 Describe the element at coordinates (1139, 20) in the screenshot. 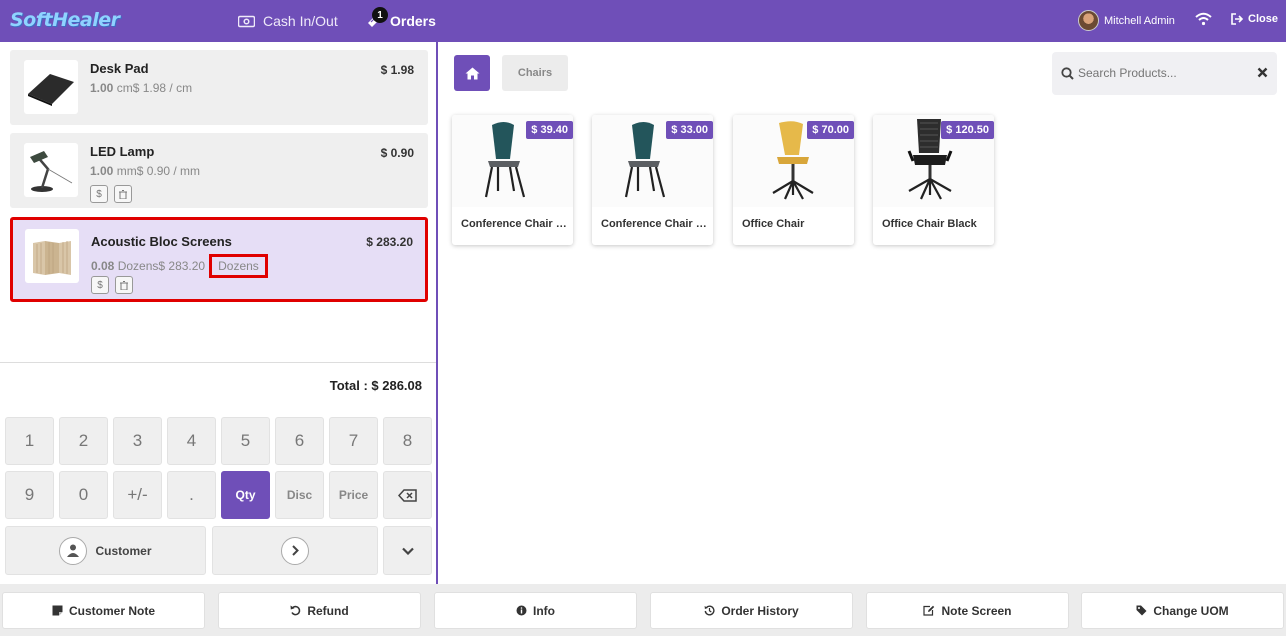

I see `user-name: Mitchell Admin` at that location.